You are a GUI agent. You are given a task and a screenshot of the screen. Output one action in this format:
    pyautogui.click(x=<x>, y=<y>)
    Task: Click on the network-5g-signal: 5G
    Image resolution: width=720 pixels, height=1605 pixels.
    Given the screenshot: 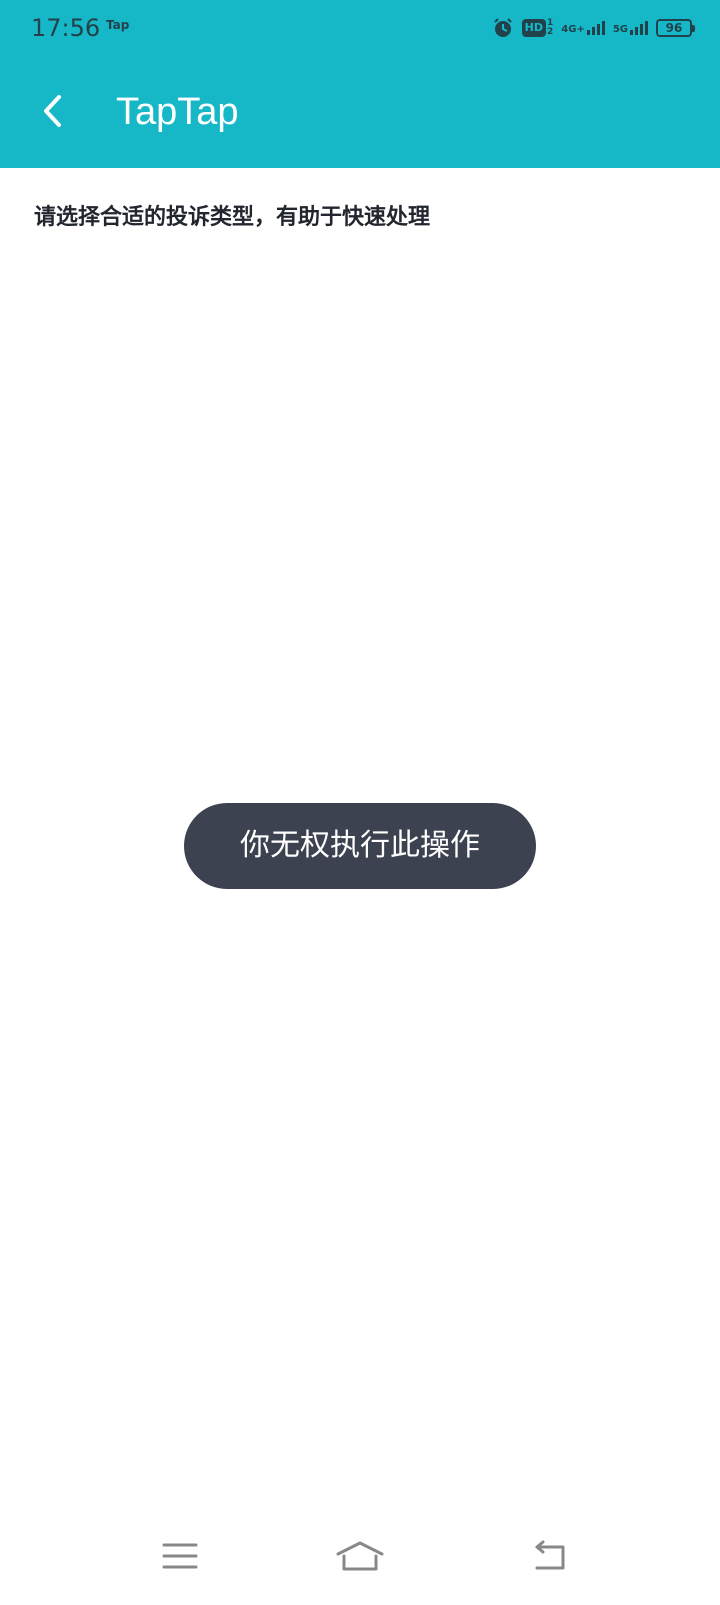 What is the action you would take?
    pyautogui.click(x=630, y=28)
    